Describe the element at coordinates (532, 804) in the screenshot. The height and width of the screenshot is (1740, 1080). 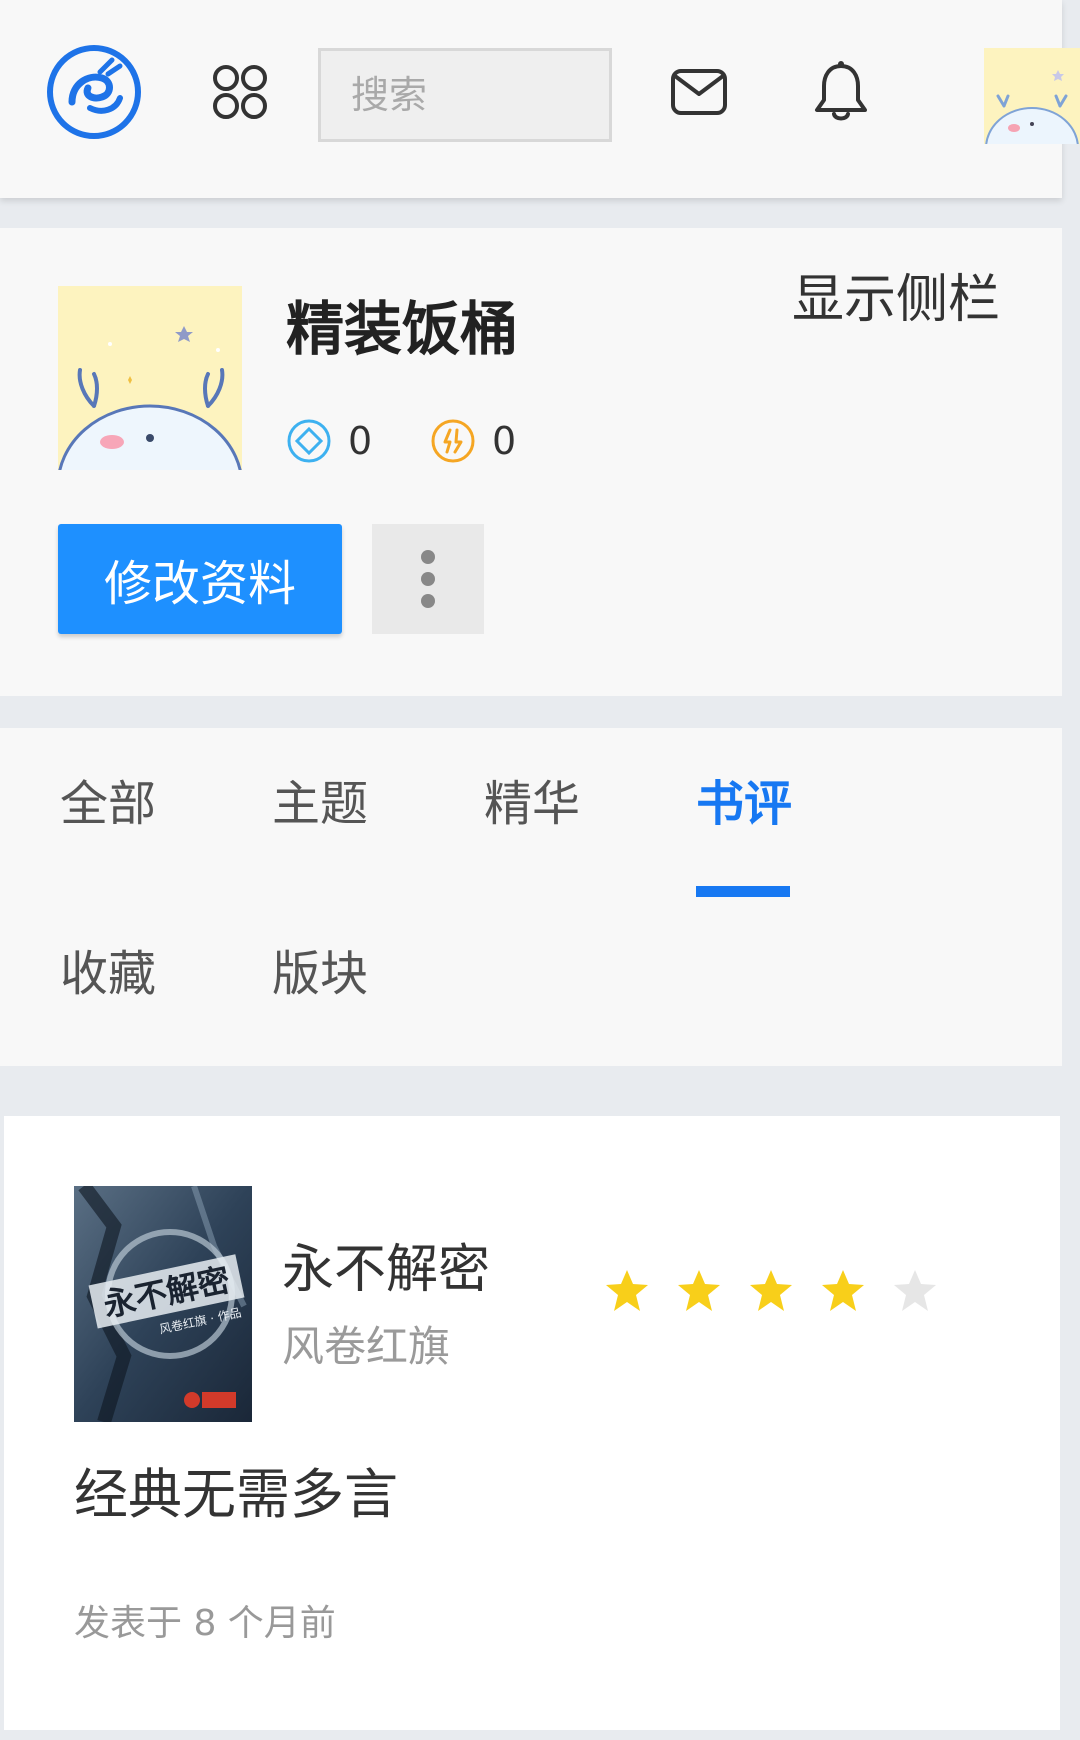
I see `tab-featured: 精华` at that location.